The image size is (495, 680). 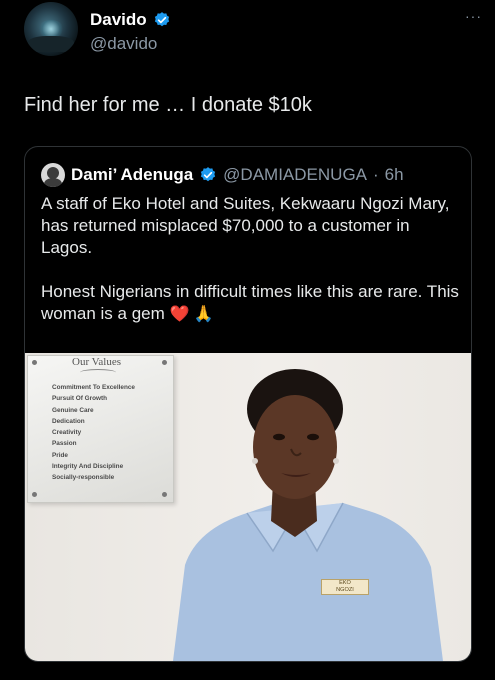 I want to click on quoted-author-name: Dami’ Adenuga, so click(x=132, y=175).